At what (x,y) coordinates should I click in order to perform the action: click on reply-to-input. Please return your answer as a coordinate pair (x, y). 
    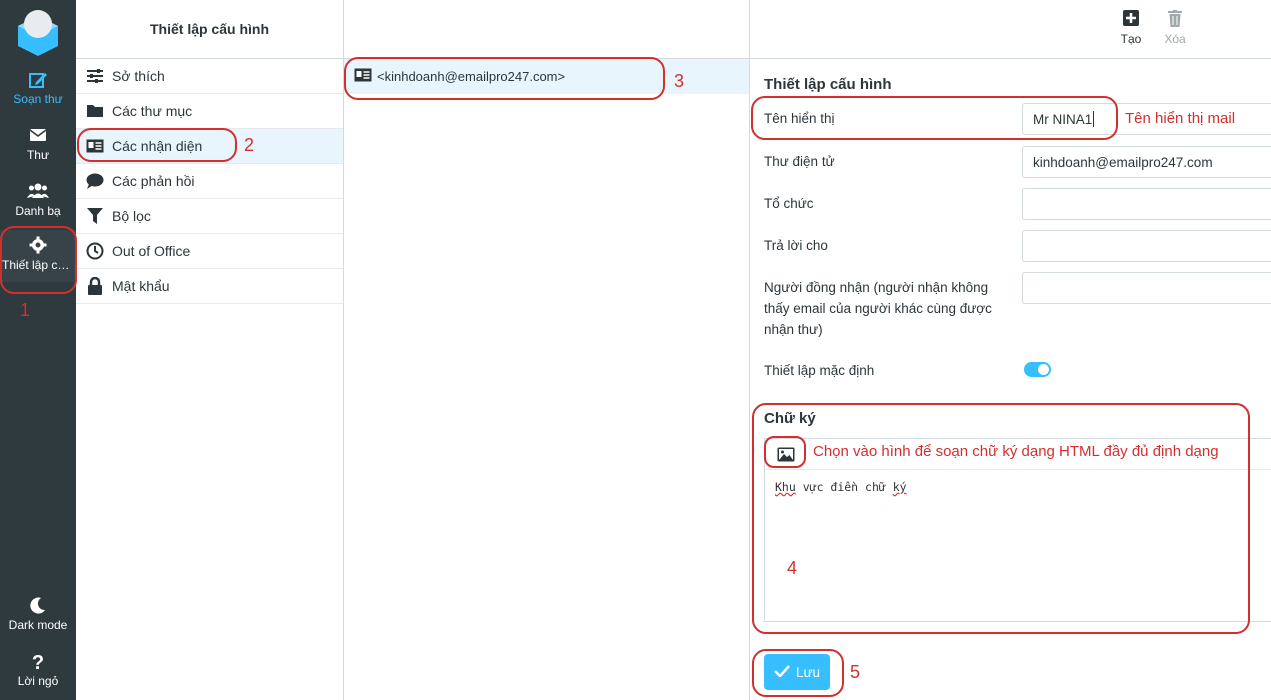
    Looking at the image, I should click on (1146, 246).